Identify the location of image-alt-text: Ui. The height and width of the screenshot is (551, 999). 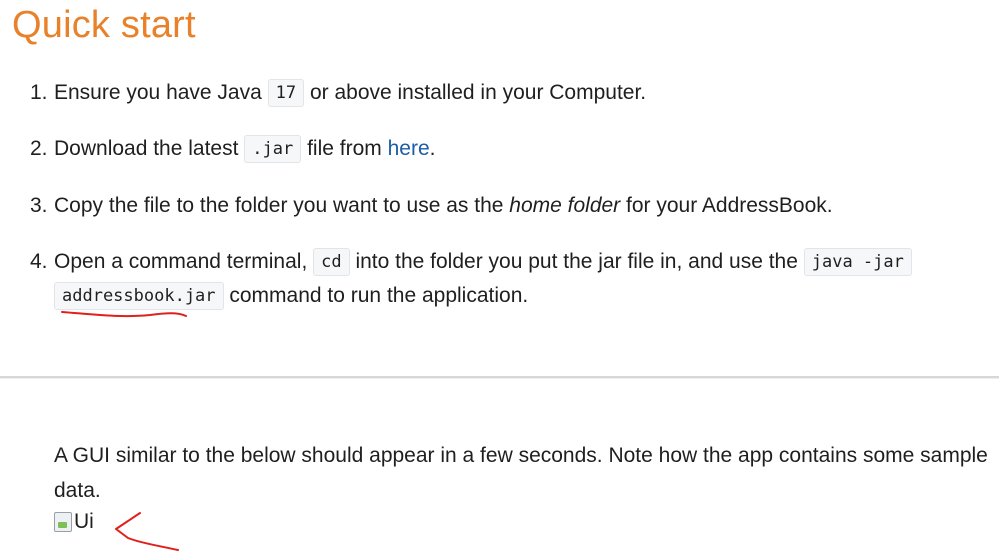
(84, 521).